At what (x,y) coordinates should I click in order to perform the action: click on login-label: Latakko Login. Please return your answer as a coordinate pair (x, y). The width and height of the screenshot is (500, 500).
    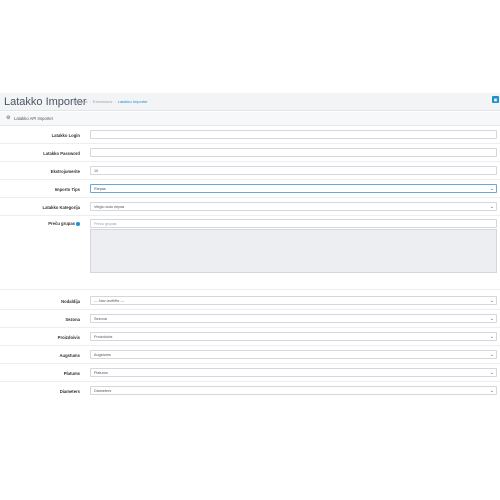
    Looking at the image, I should click on (65, 135).